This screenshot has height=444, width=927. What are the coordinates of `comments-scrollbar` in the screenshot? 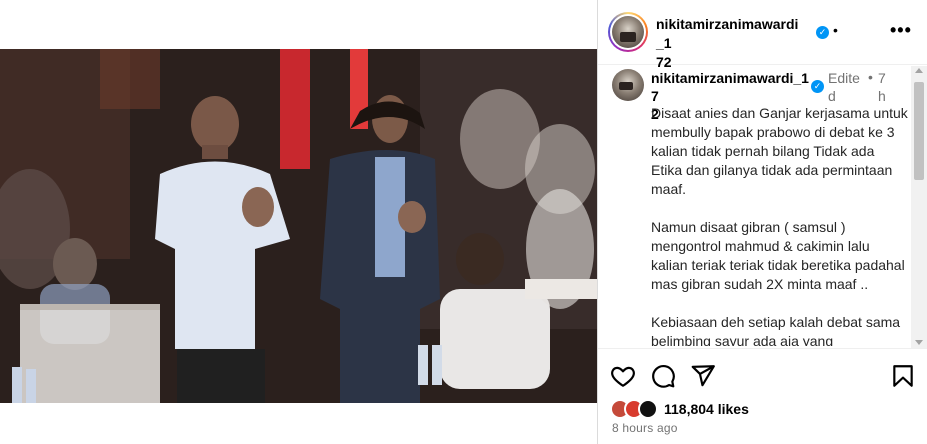 It's located at (919, 207).